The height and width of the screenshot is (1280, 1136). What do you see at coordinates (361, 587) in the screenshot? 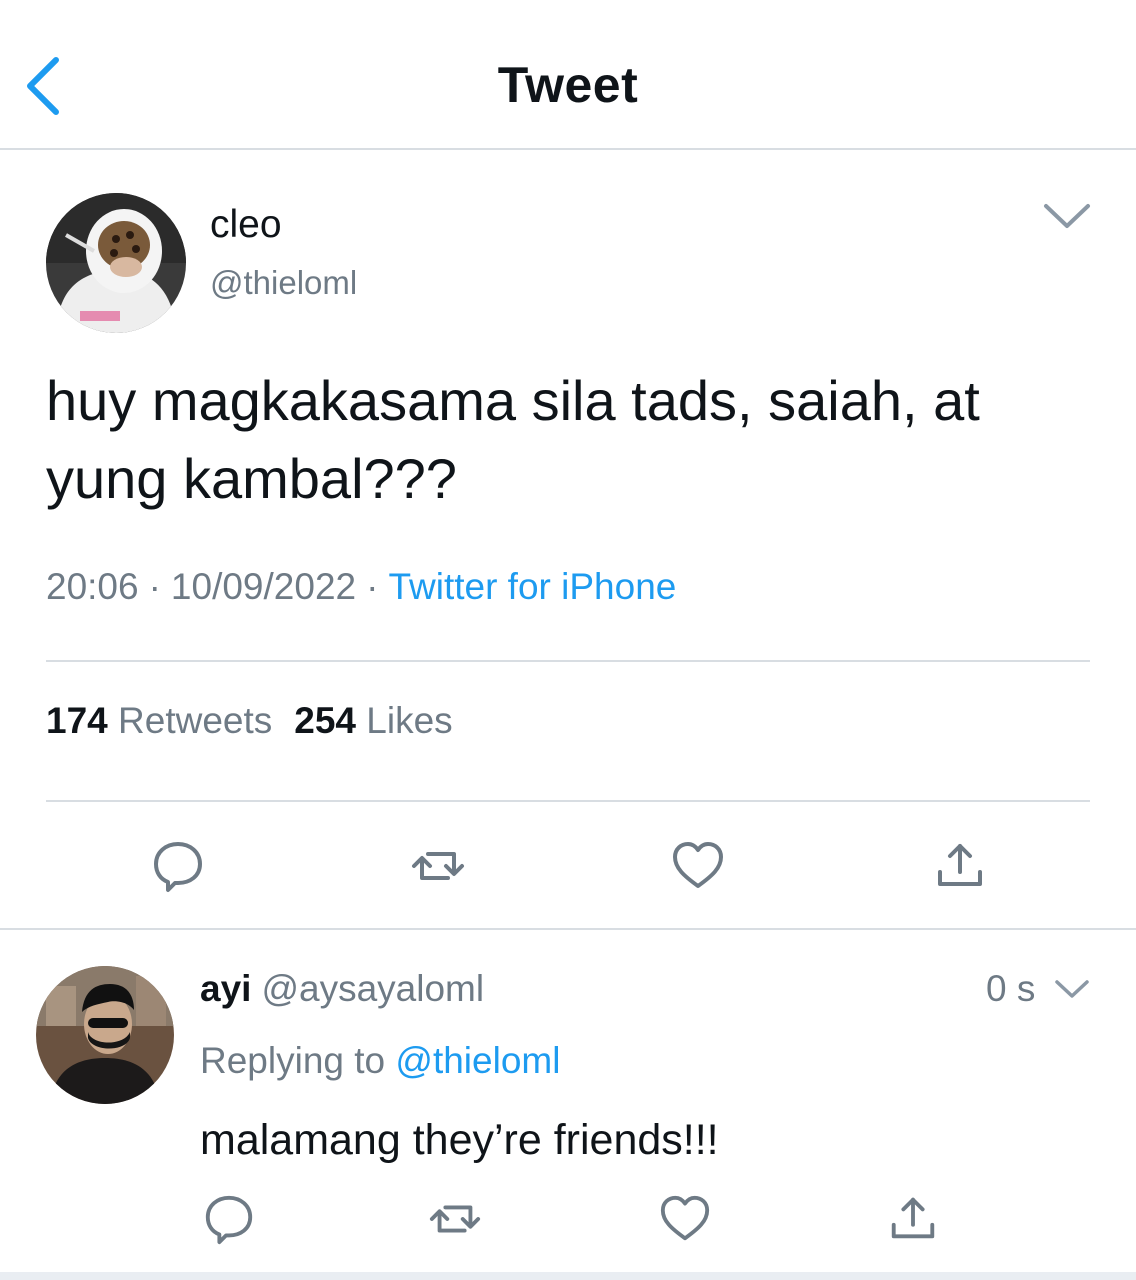
I see `tweet-meta: 20:06 · 10/09/2022 · Twitter for iPhone` at bounding box center [361, 587].